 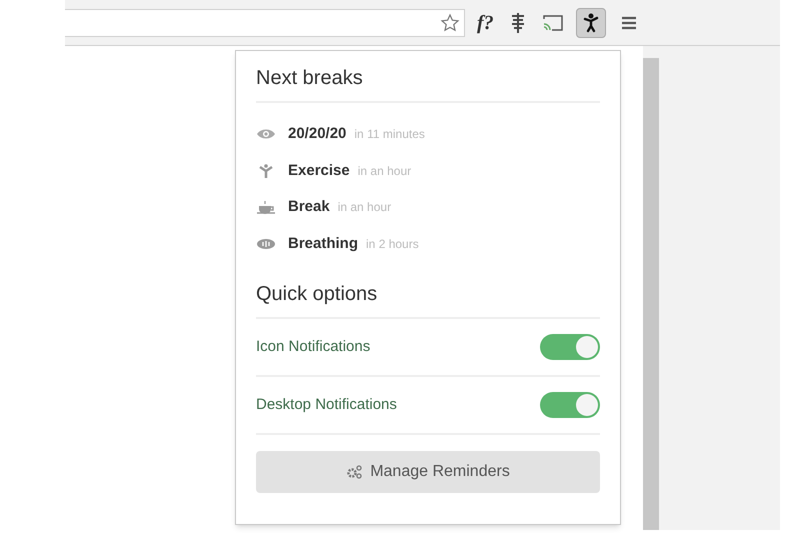 What do you see at coordinates (326, 404) in the screenshot?
I see `option-label: Desktop Notifications` at bounding box center [326, 404].